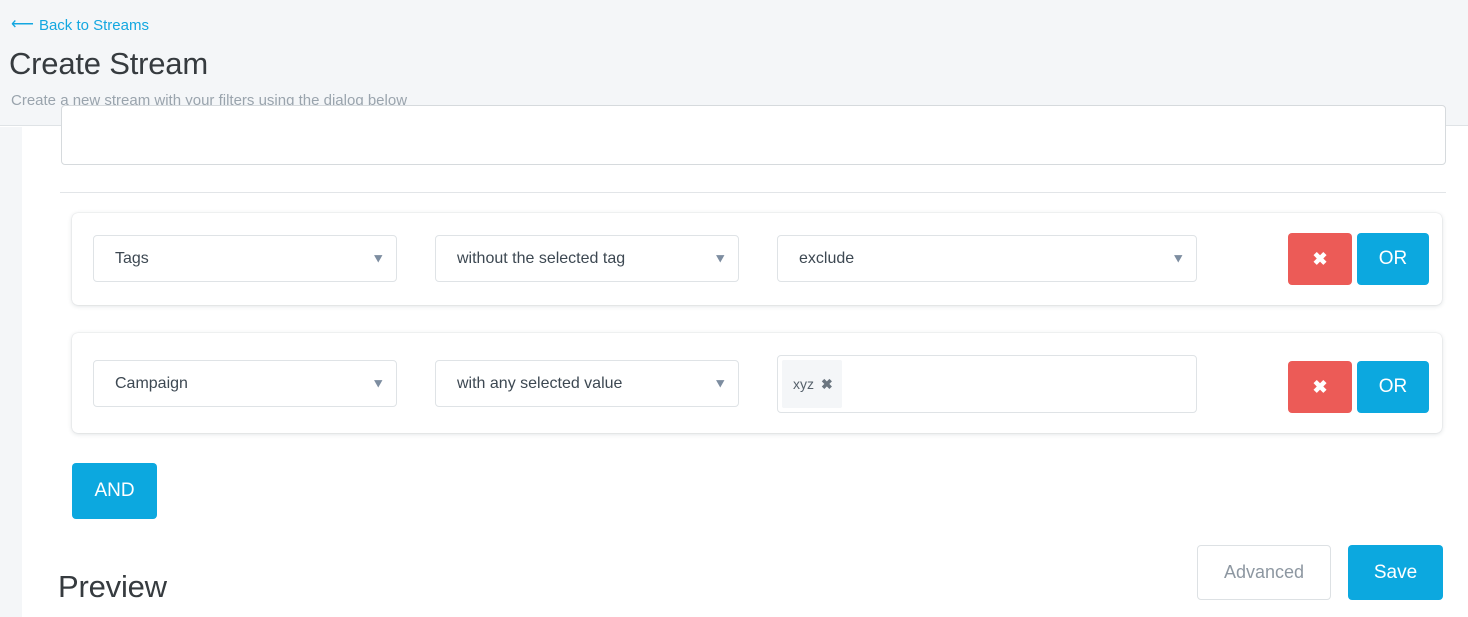 This screenshot has height=617, width=1468. I want to click on value-token-label: xyz, so click(803, 384).